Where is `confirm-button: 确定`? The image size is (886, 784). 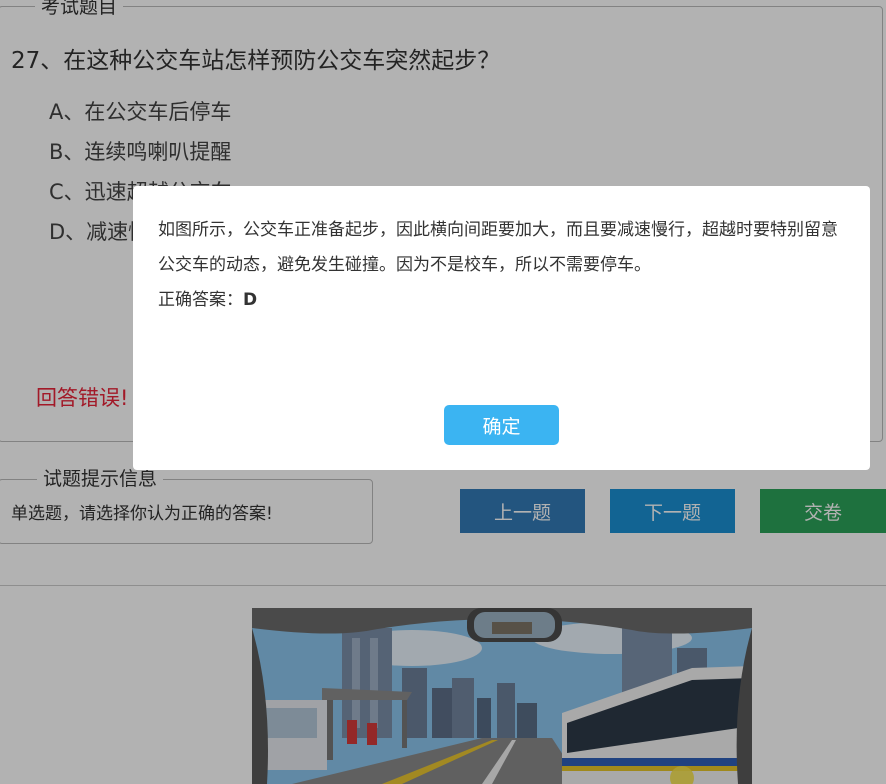 confirm-button: 确定 is located at coordinates (501, 425).